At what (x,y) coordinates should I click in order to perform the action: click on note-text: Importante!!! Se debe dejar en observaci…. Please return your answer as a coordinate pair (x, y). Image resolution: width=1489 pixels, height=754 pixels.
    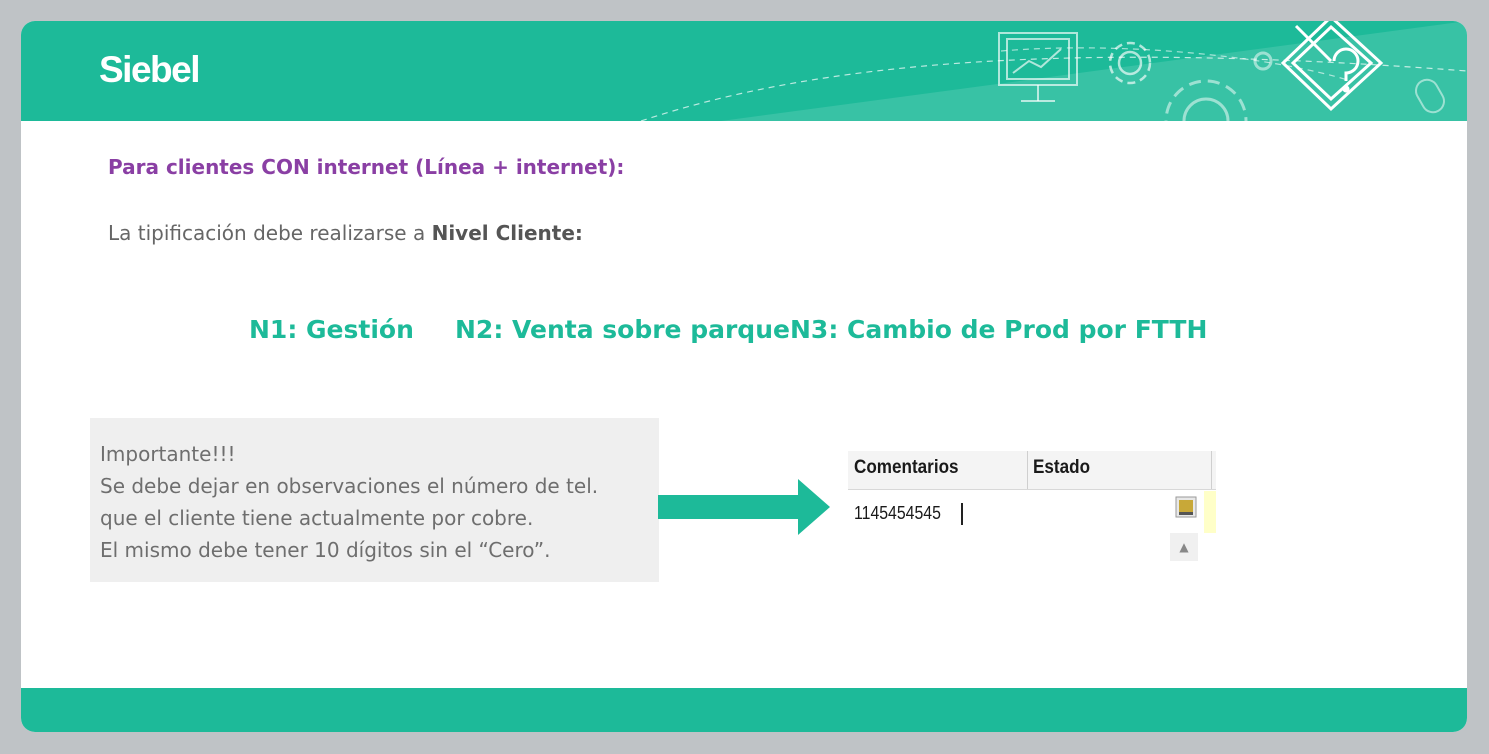
    Looking at the image, I should click on (349, 502).